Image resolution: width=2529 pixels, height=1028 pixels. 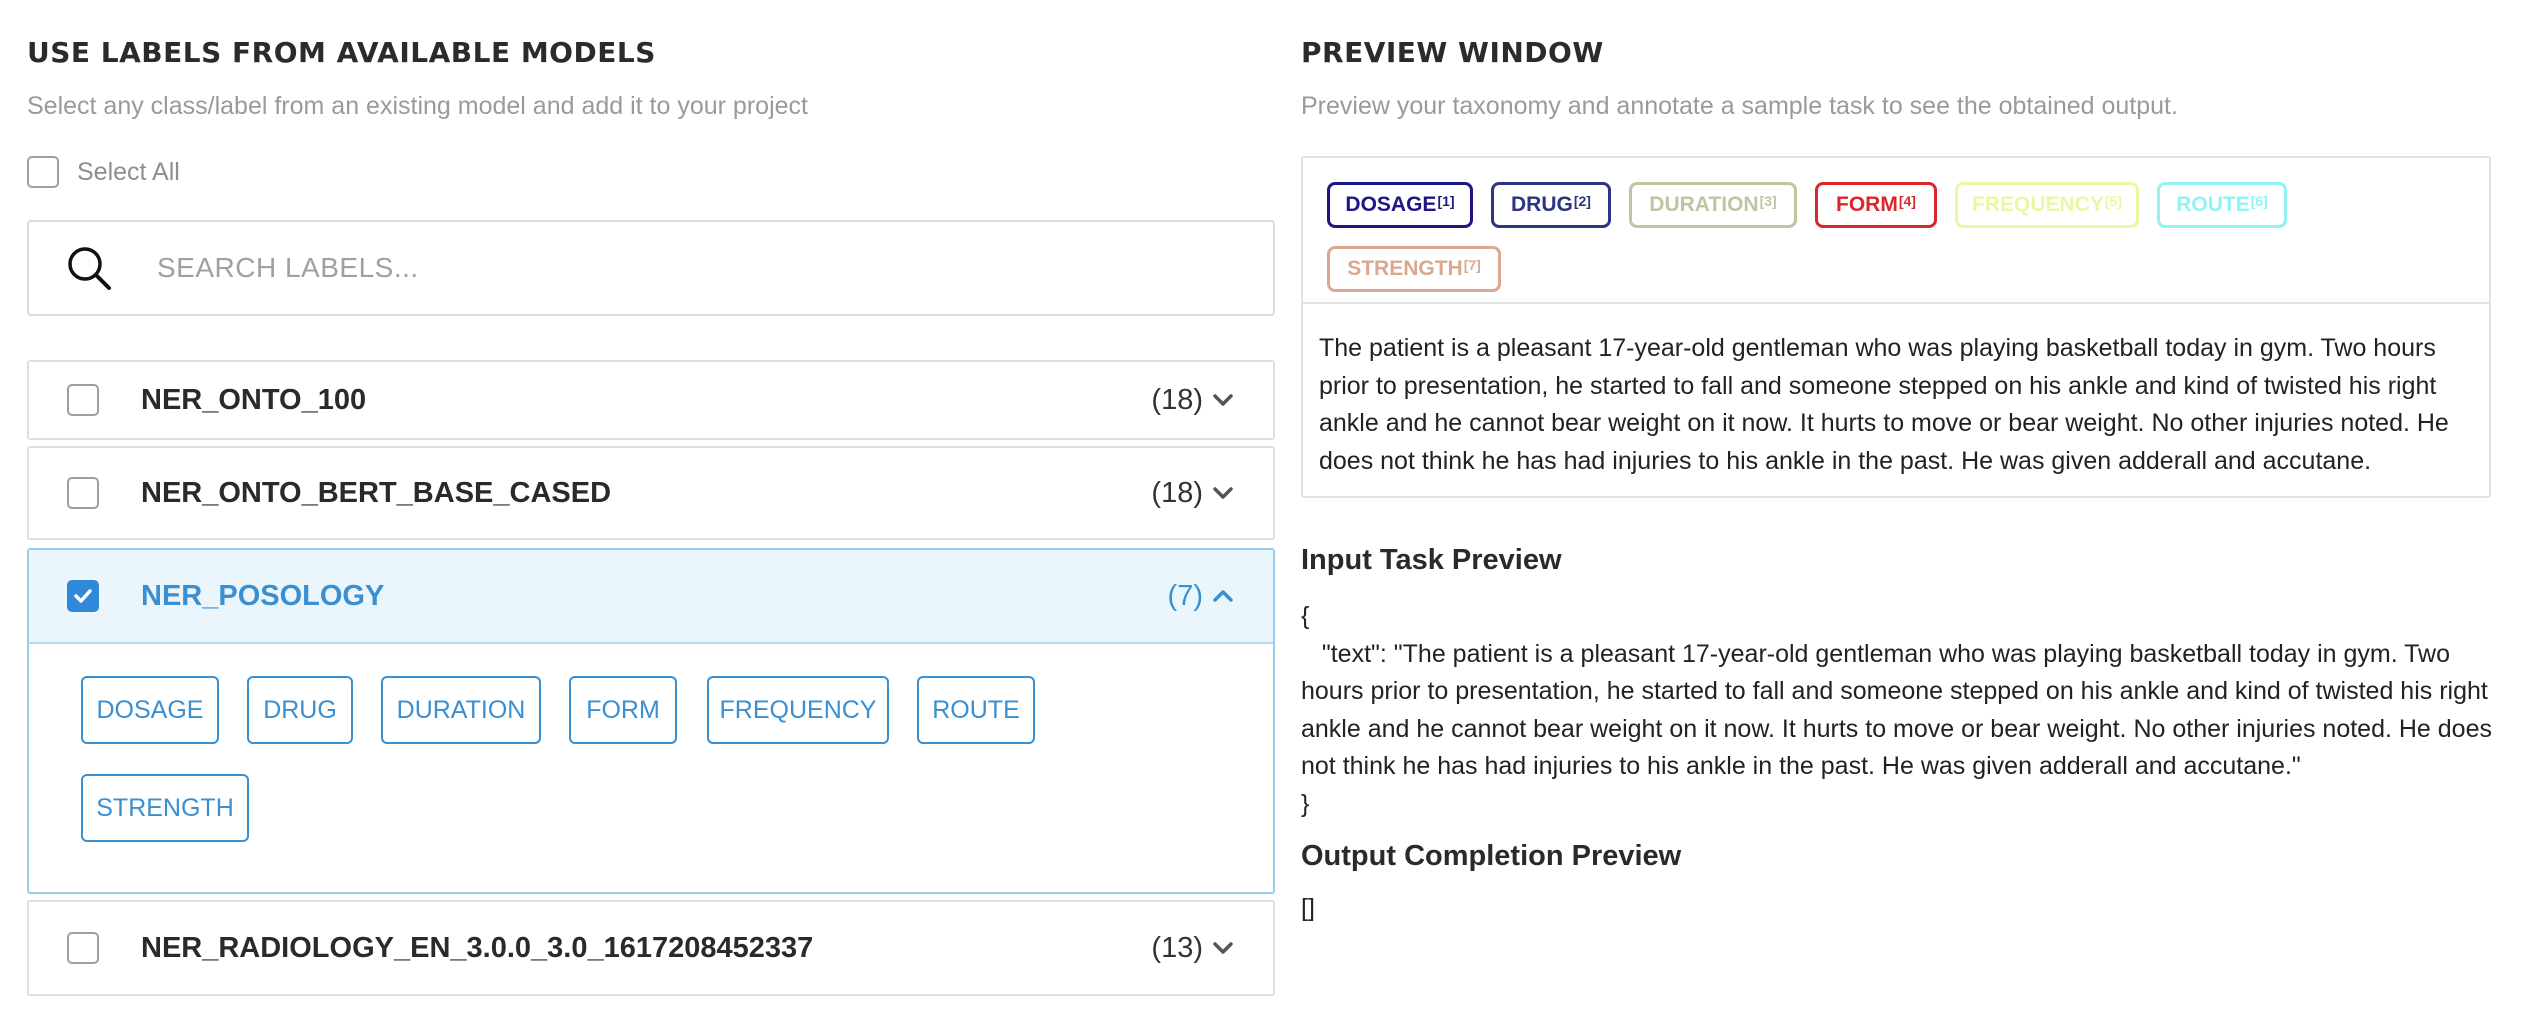 I want to click on tag-label: FORM, so click(x=1867, y=204).